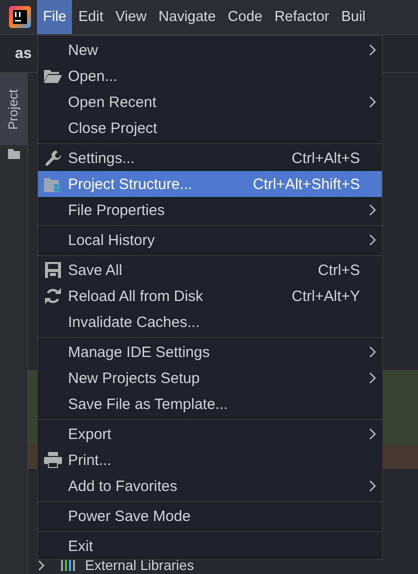  What do you see at coordinates (210, 546) in the screenshot?
I see `menu-item: Exit` at bounding box center [210, 546].